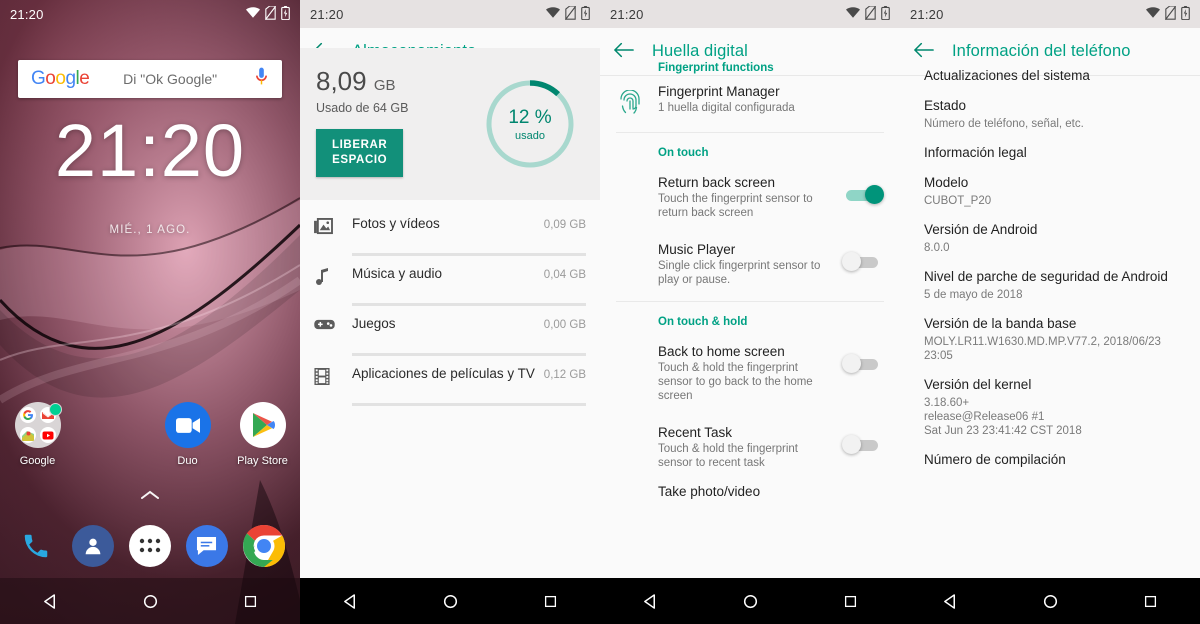 The image size is (1200, 624). Describe the element at coordinates (55, 409) in the screenshot. I see `notification-badge` at that location.